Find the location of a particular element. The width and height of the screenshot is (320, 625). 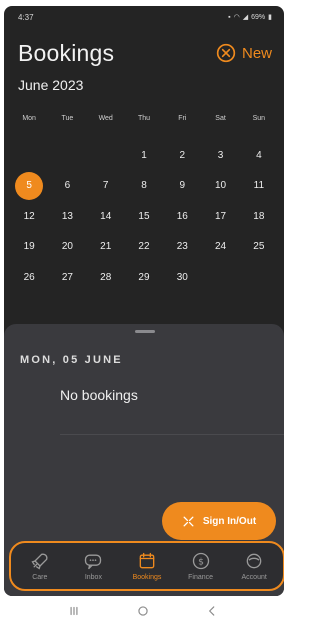

account-icon is located at coordinates (254, 561).